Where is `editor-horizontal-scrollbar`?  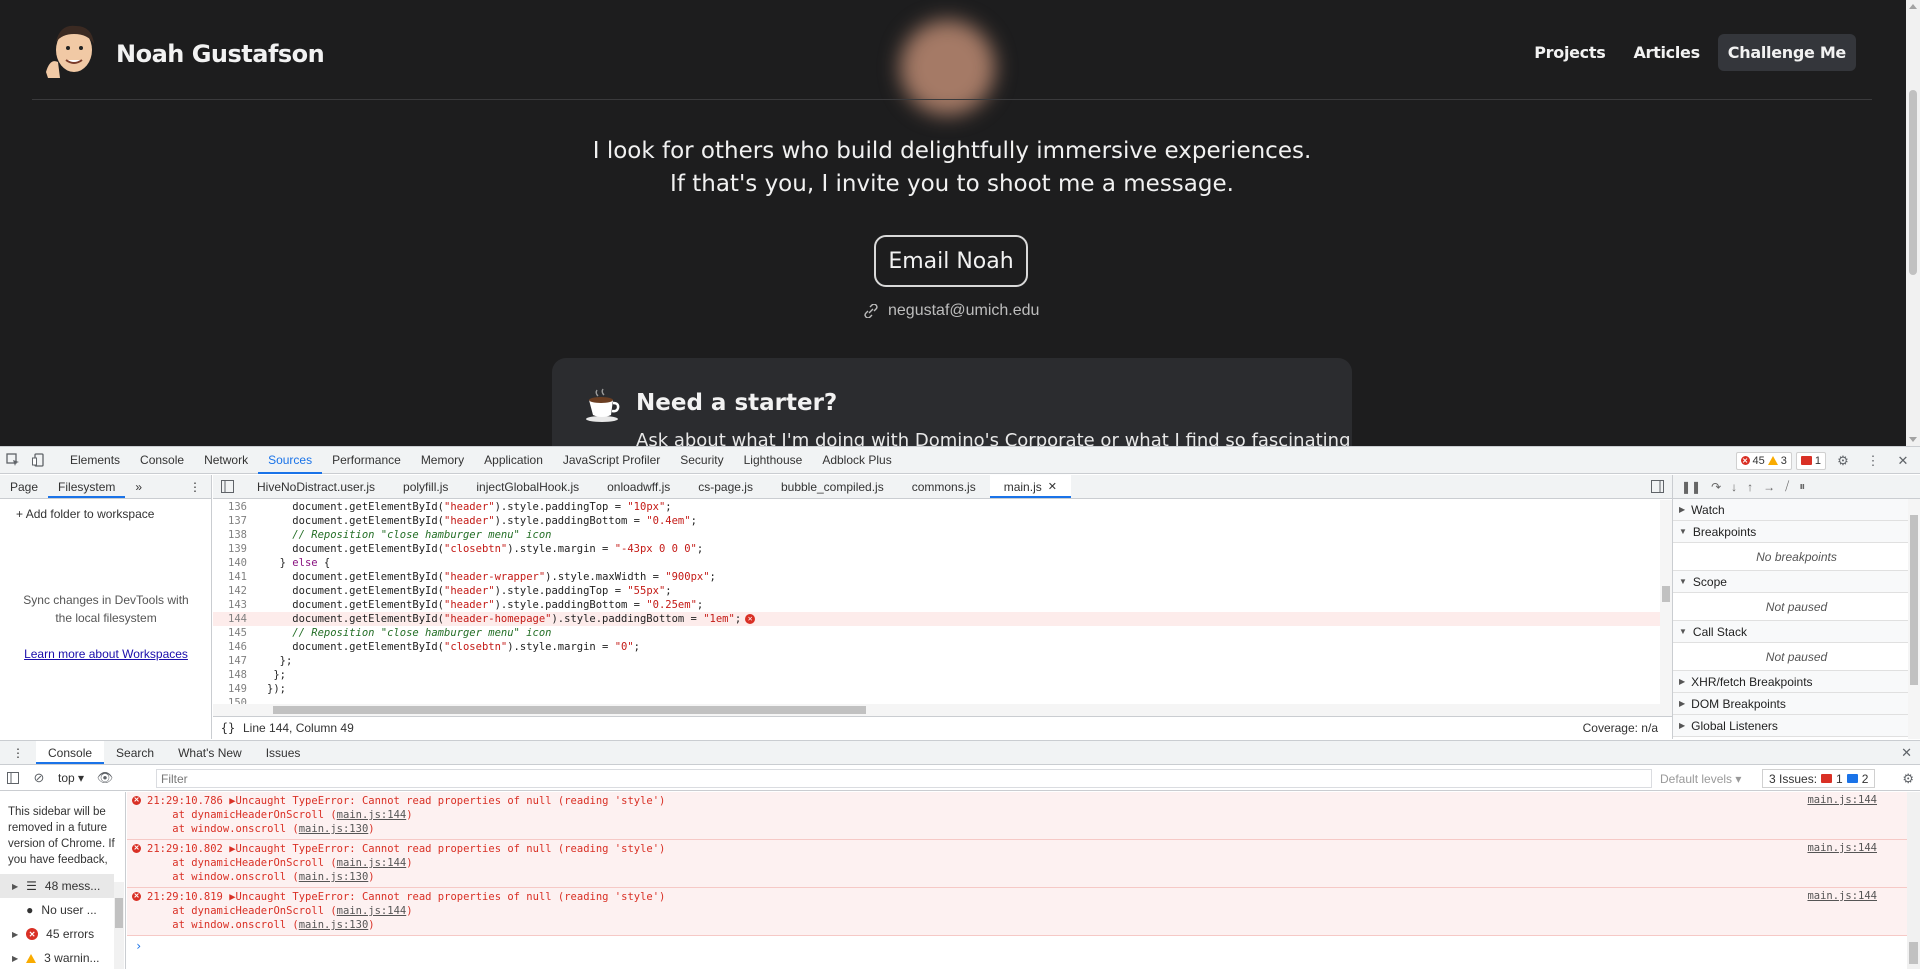
editor-horizontal-scrollbar is located at coordinates (942, 710).